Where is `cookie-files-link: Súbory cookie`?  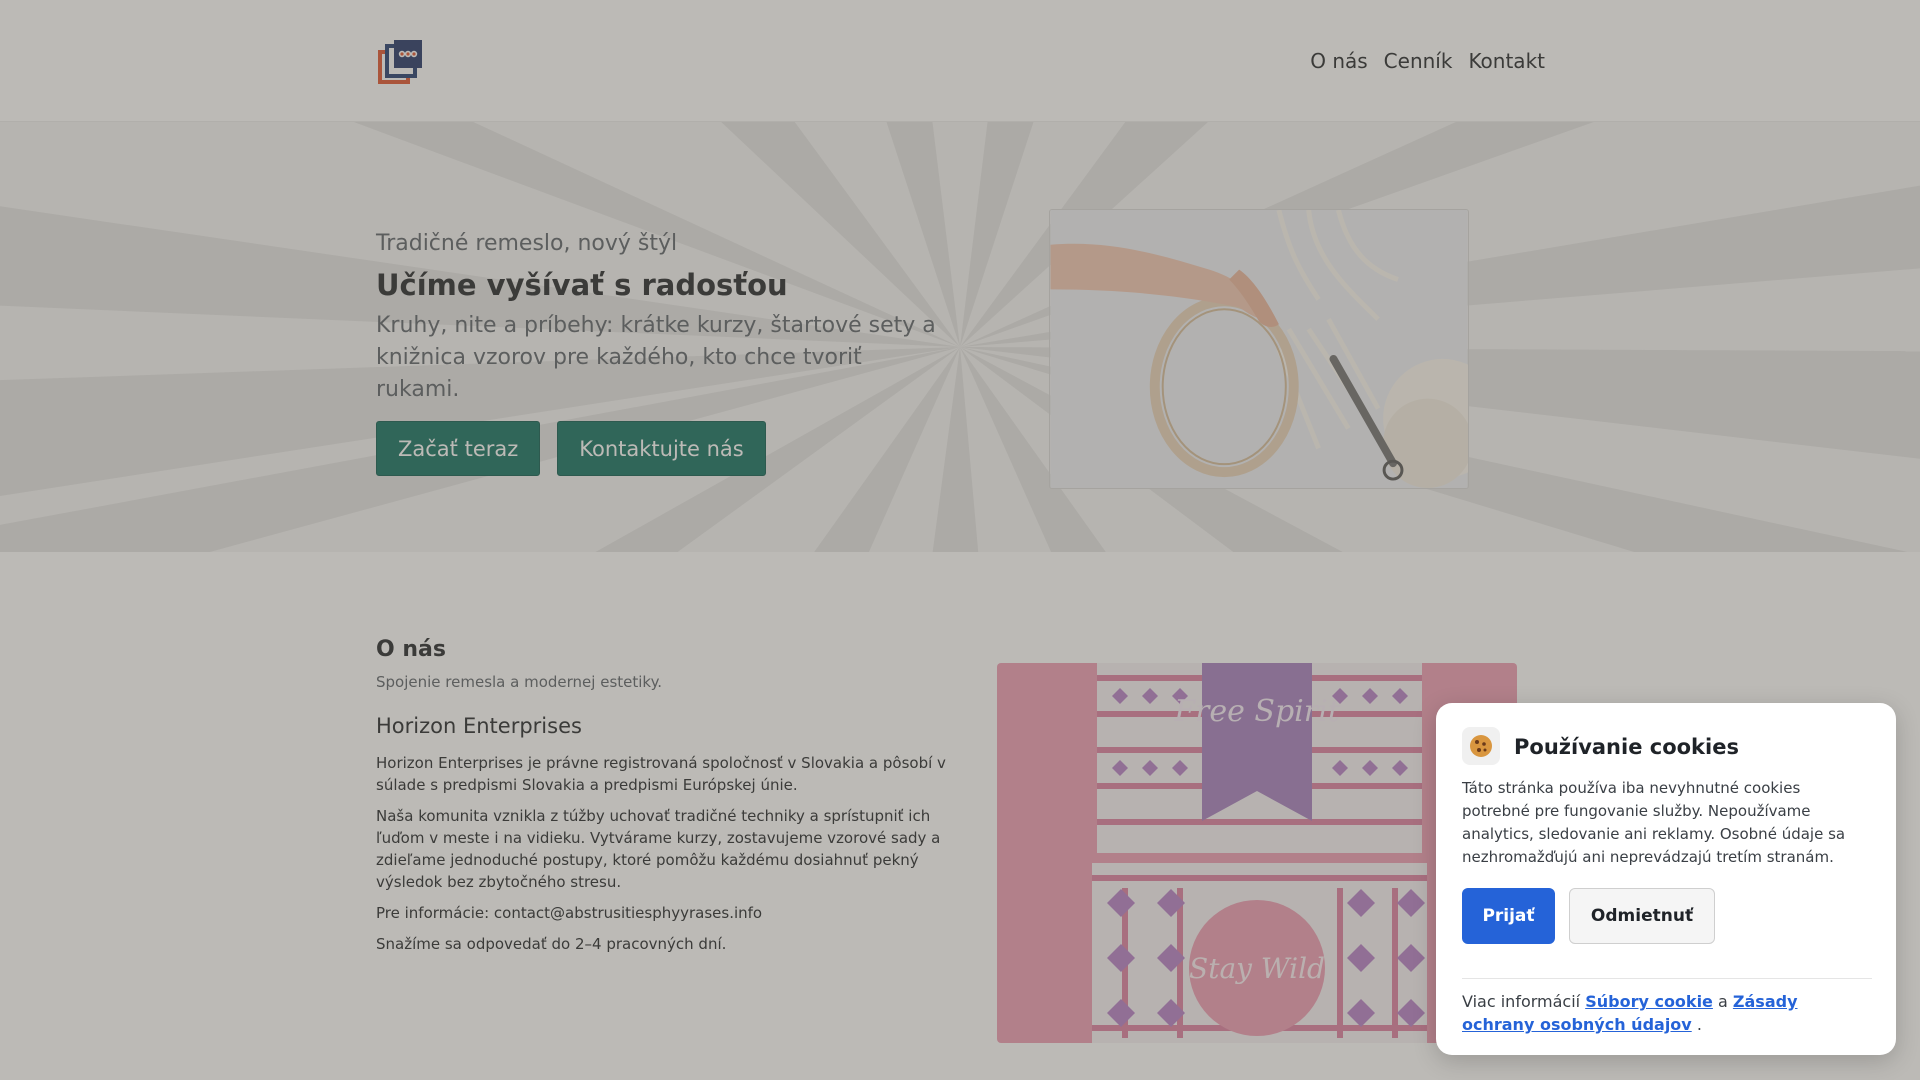 cookie-files-link: Súbory cookie is located at coordinates (1649, 1001).